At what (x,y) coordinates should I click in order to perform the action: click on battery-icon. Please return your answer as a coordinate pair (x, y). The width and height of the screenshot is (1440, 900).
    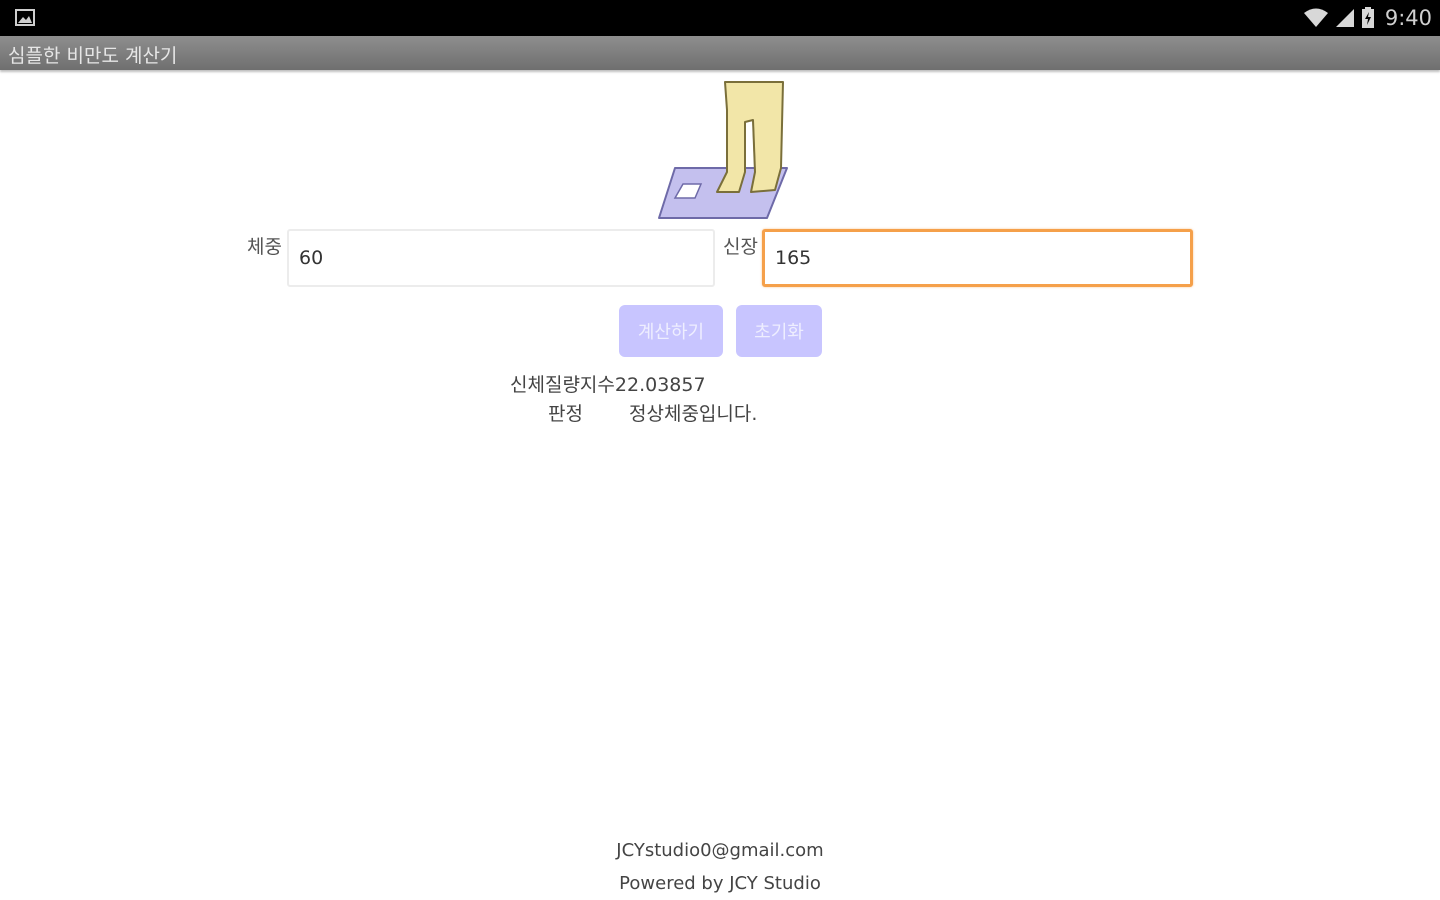
    Looking at the image, I should click on (1367, 17).